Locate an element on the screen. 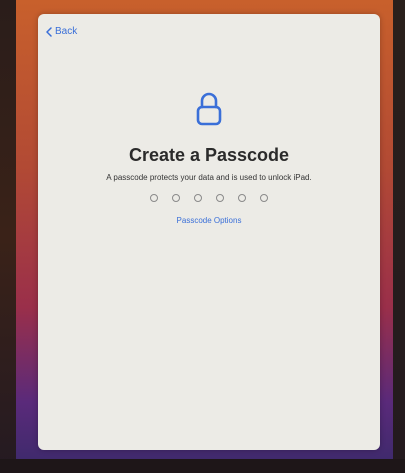 Image resolution: width=405 pixels, height=473 pixels. back-button: Back is located at coordinates (61, 31).